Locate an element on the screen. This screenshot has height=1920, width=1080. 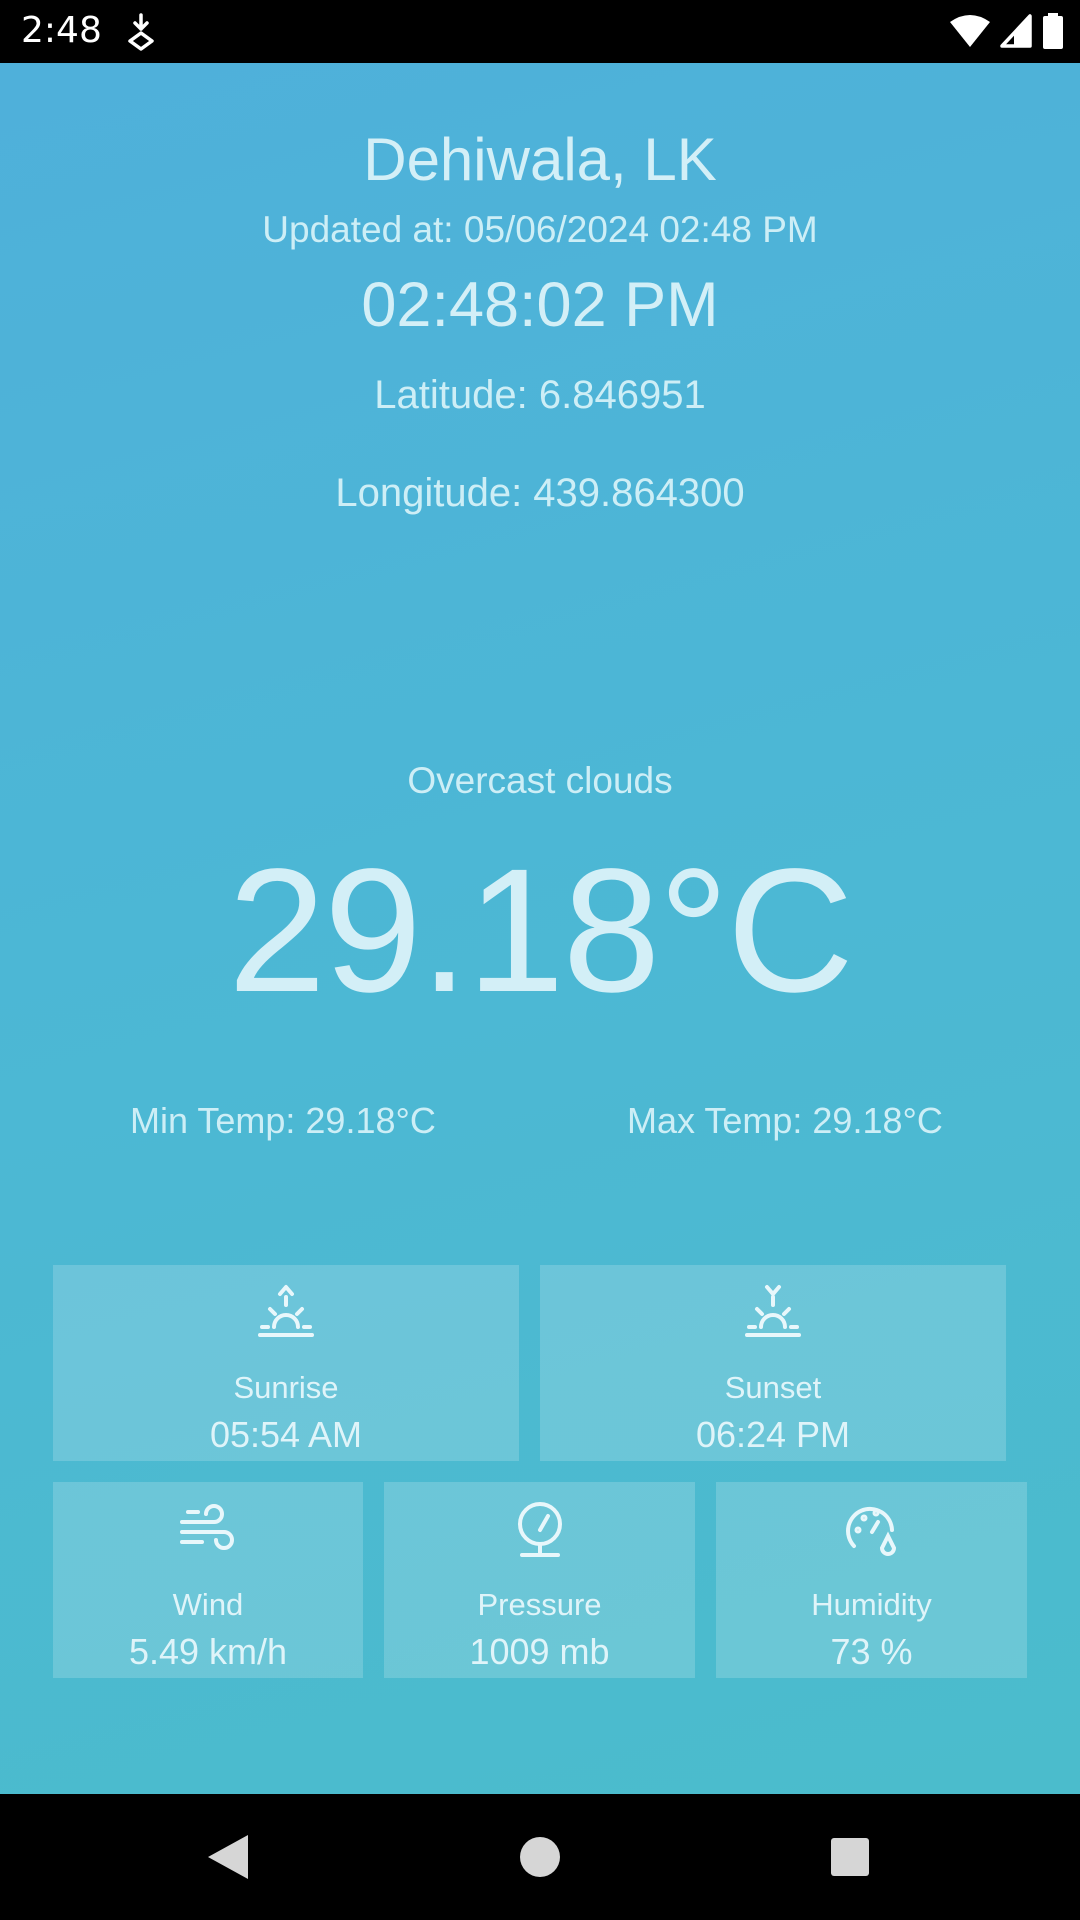
sunset-value: 06:24 PM is located at coordinates (773, 1434).